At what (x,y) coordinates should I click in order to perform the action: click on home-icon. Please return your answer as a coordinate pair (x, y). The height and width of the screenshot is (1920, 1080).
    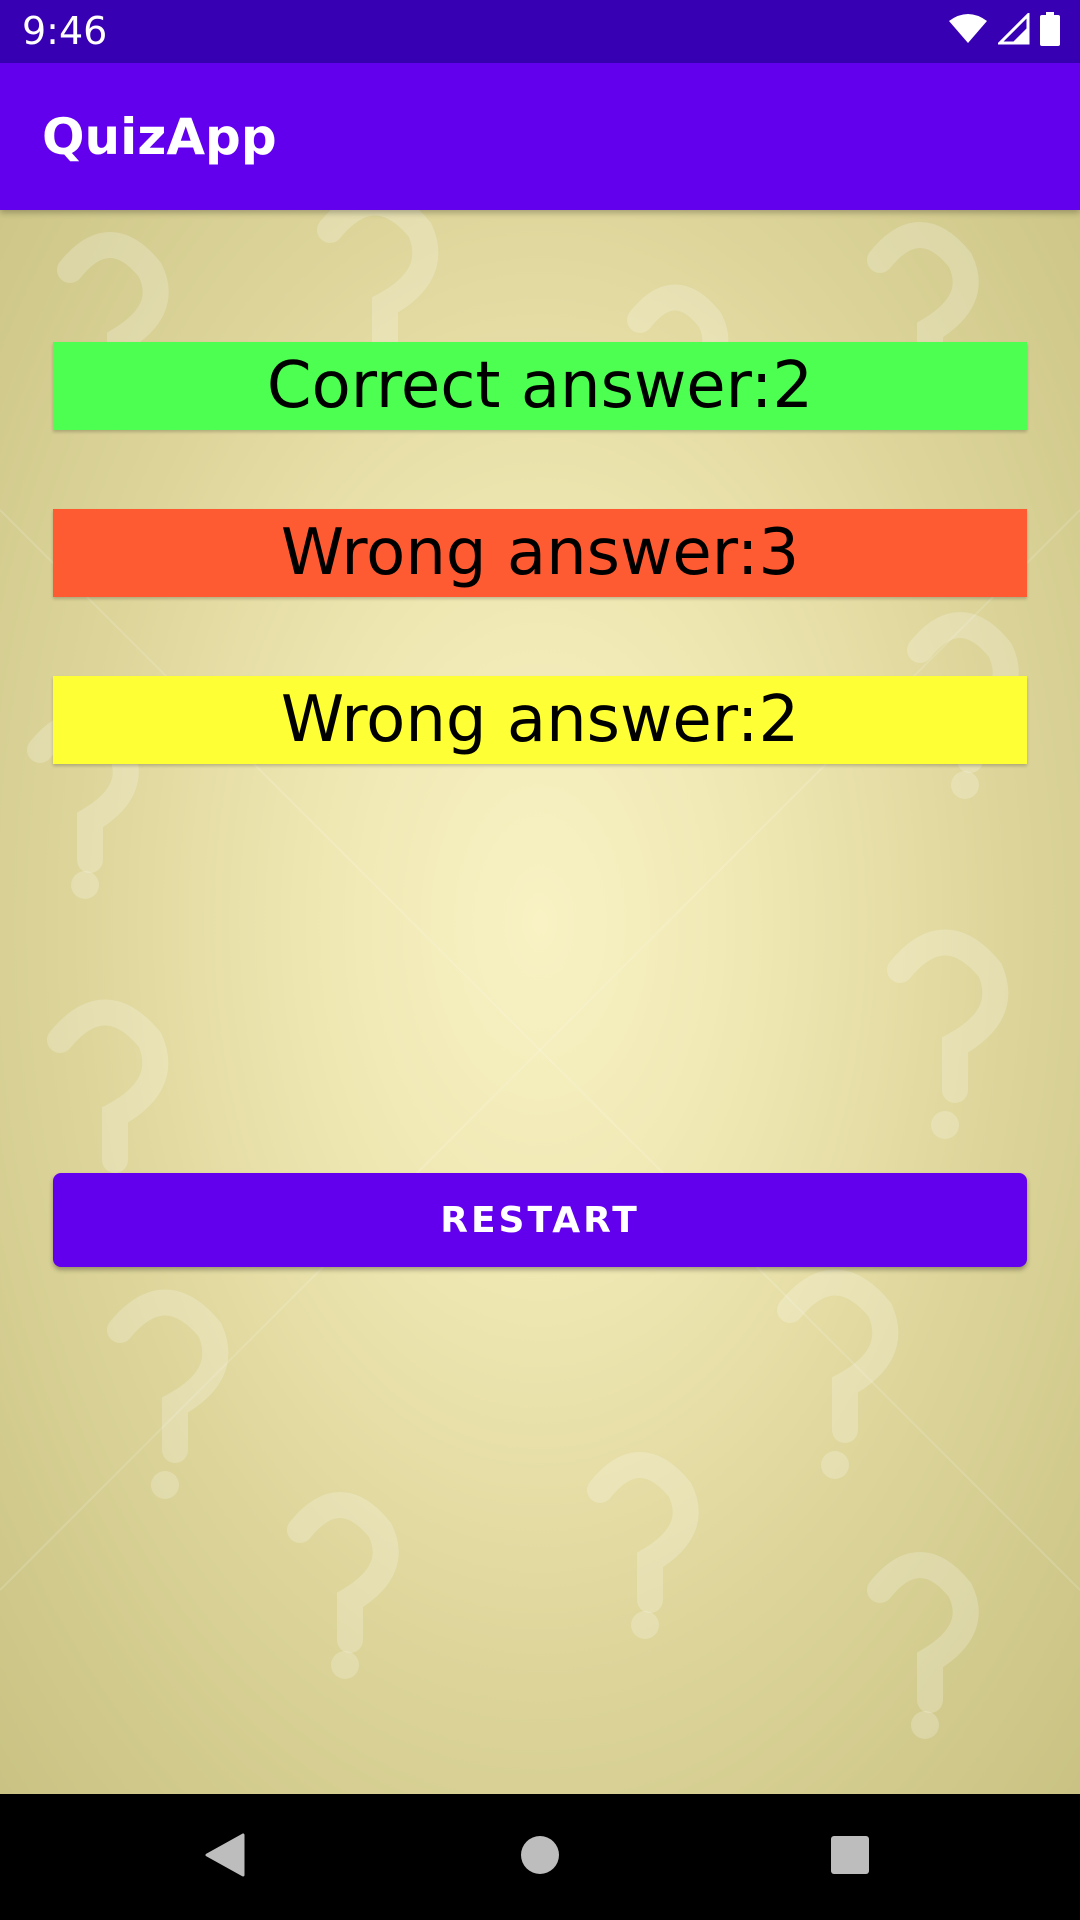
    Looking at the image, I should click on (540, 1857).